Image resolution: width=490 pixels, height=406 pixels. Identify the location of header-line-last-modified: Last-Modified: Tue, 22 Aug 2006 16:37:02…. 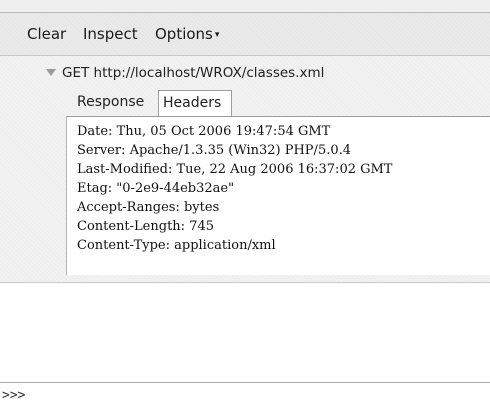
(235, 169).